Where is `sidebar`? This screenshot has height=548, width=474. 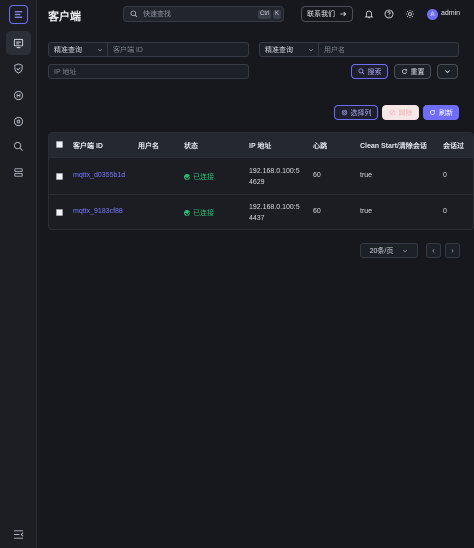
sidebar is located at coordinates (18, 274).